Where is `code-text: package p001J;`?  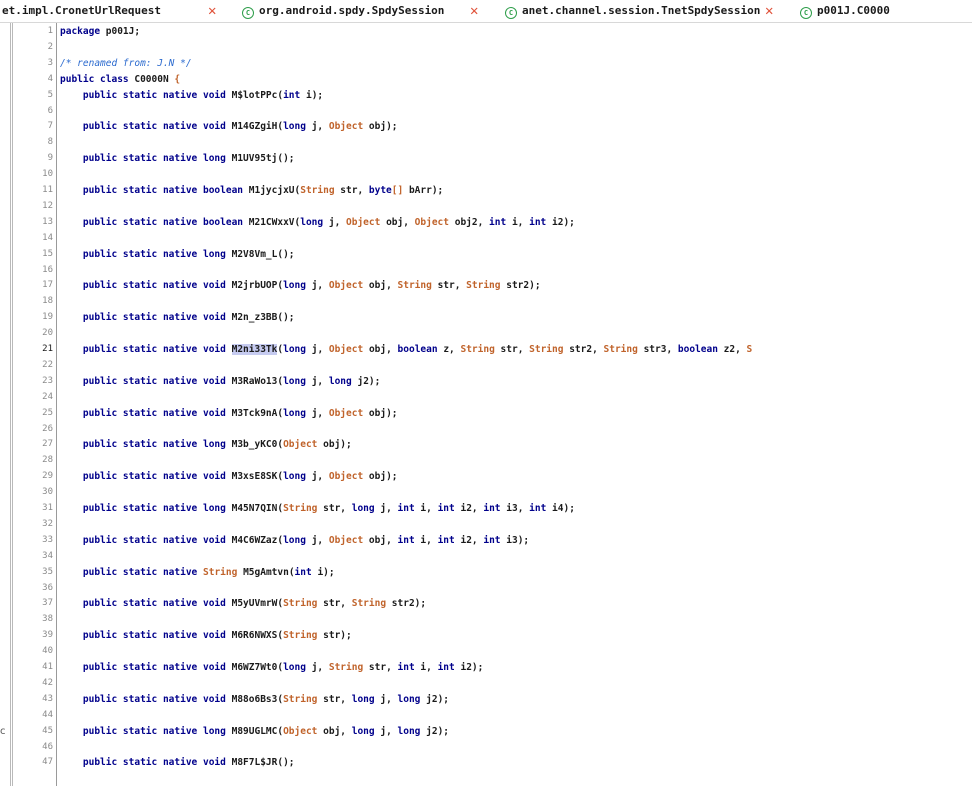 code-text: package p001J; is located at coordinates (100, 31).